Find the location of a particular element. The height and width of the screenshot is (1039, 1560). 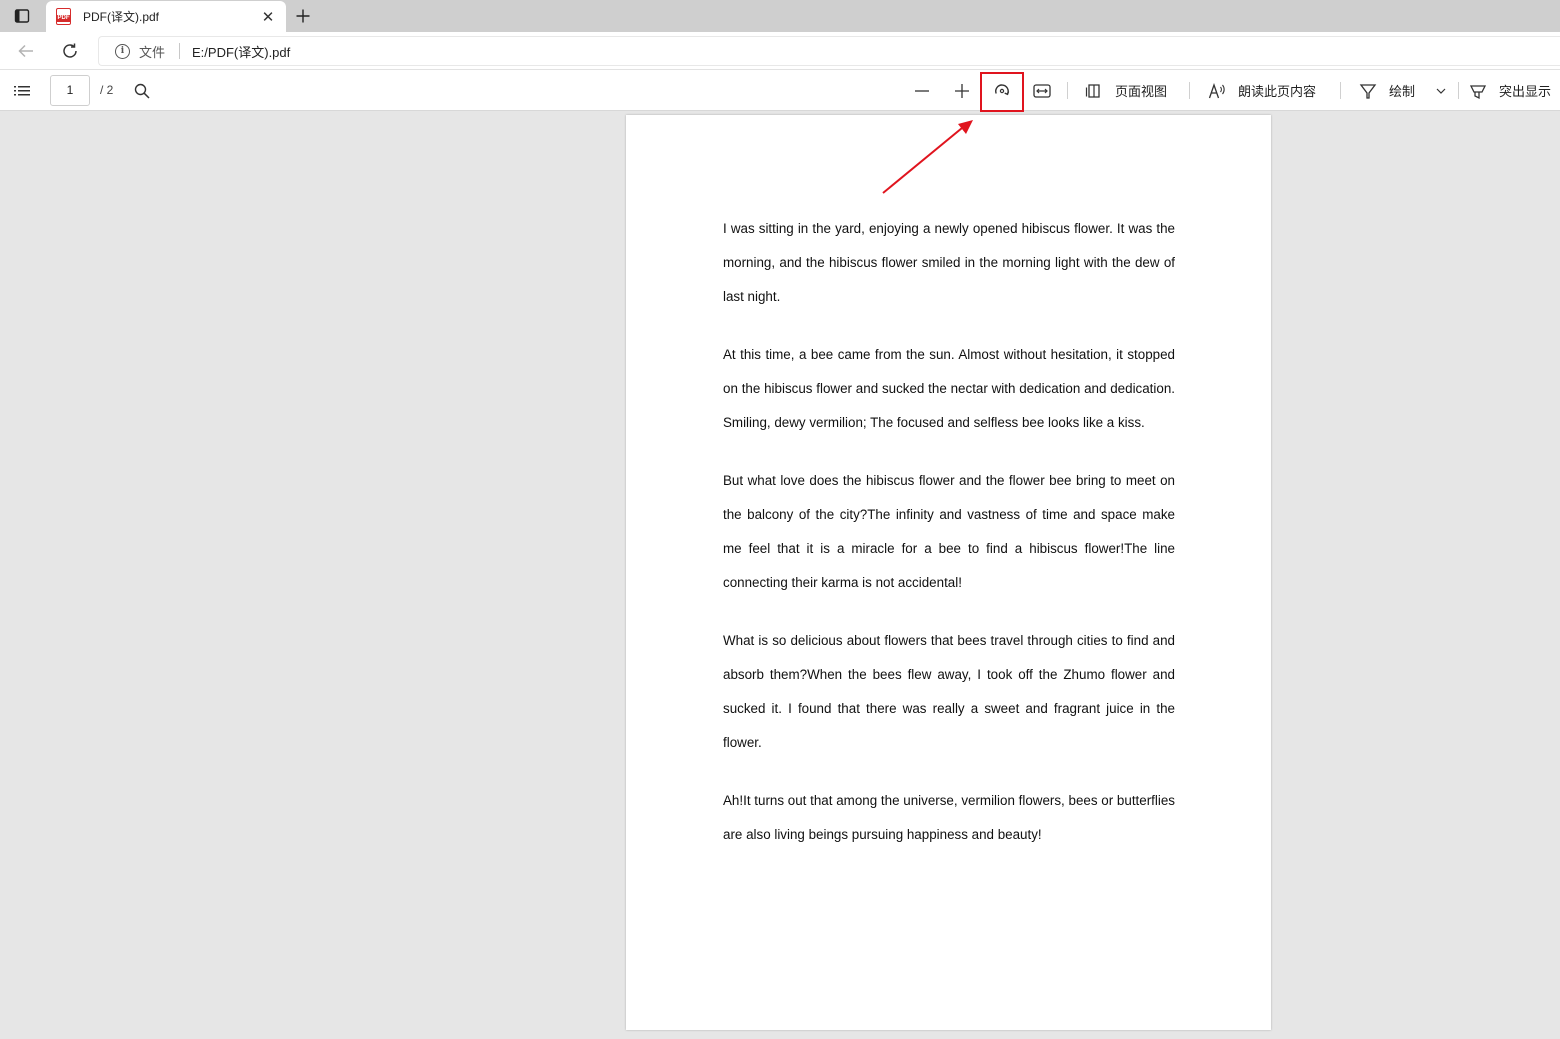

page-view-button: 页面视图 is located at coordinates (1126, 90).